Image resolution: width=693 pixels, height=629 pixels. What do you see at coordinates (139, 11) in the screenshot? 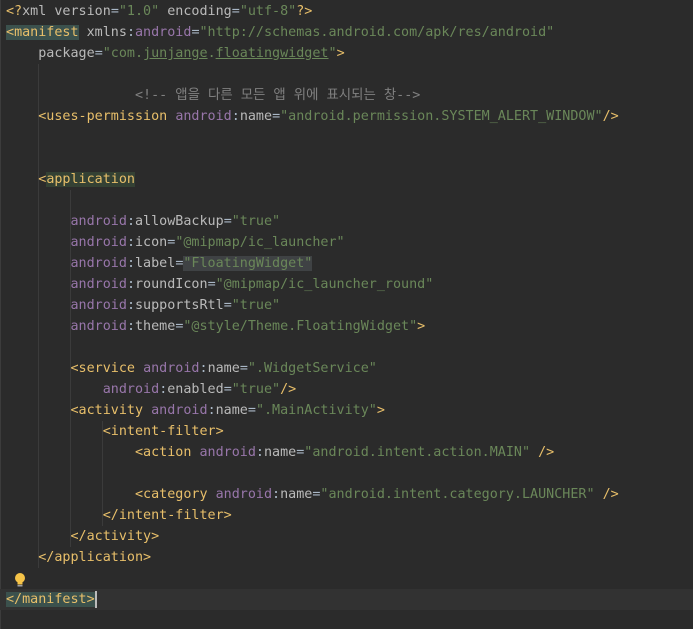
I see `code-token: "1.0"` at bounding box center [139, 11].